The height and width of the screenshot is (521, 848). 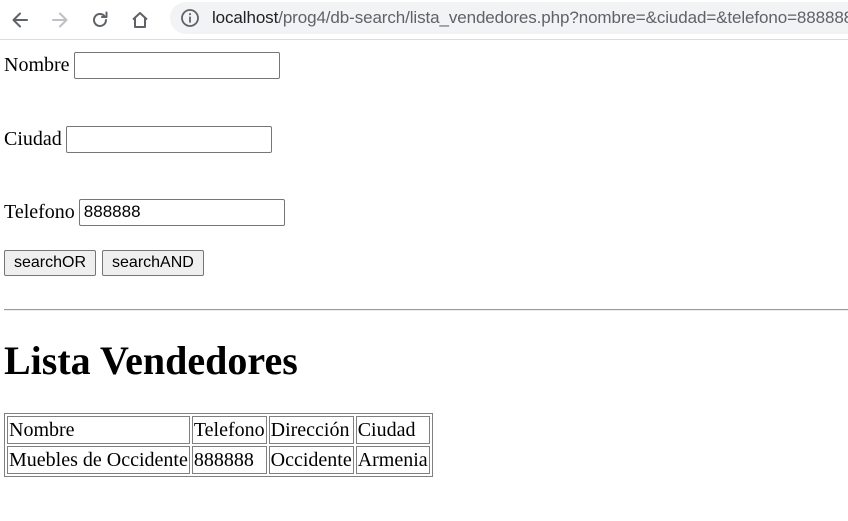 I want to click on forward-arrow-icon, so click(x=60, y=20).